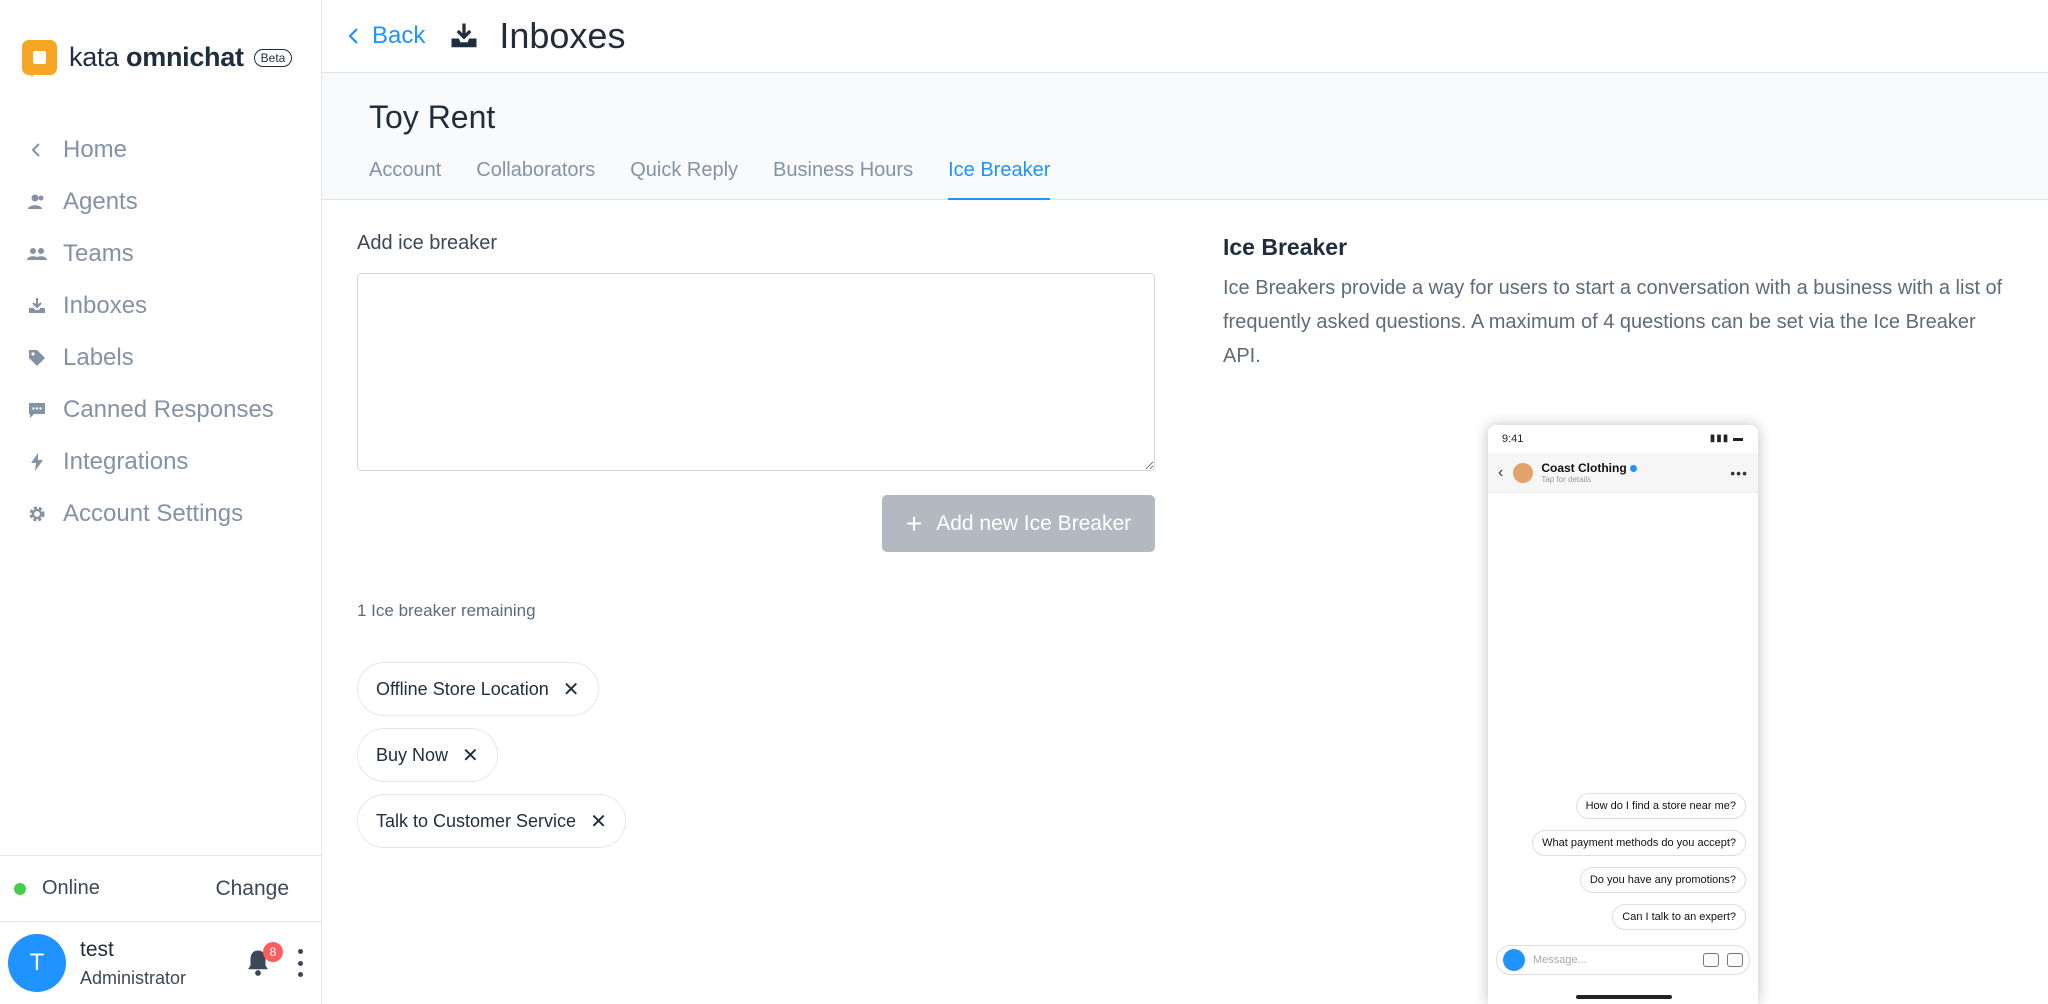 The height and width of the screenshot is (1004, 2048). What do you see at coordinates (160, 254) in the screenshot?
I see `sidebar-item-teams: Teams` at bounding box center [160, 254].